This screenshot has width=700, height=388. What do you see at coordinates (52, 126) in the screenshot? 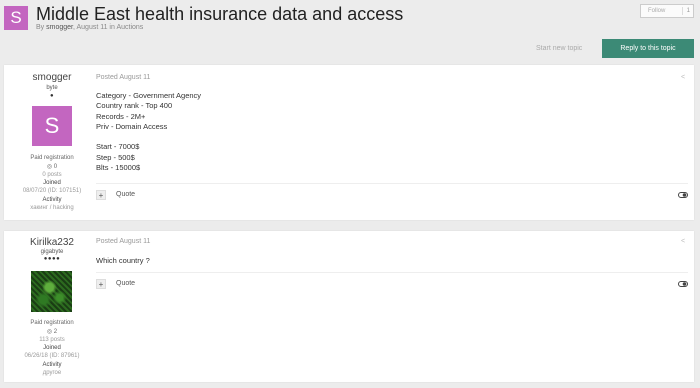
I see `avatar: S` at bounding box center [52, 126].